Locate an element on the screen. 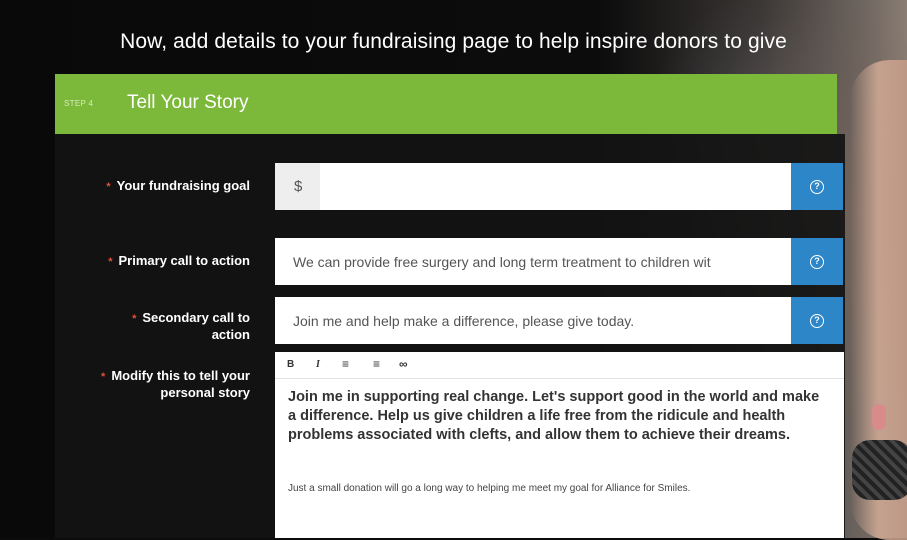  step-title: Tell Your Story is located at coordinates (188, 102).